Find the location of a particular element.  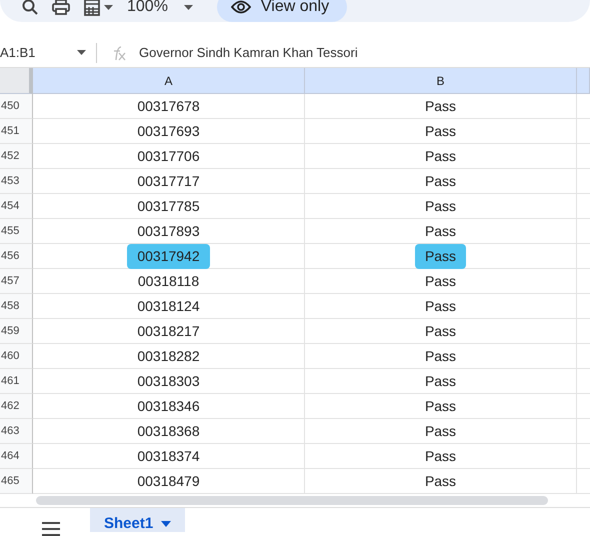

zoom-level: 100% is located at coordinates (147, 9).